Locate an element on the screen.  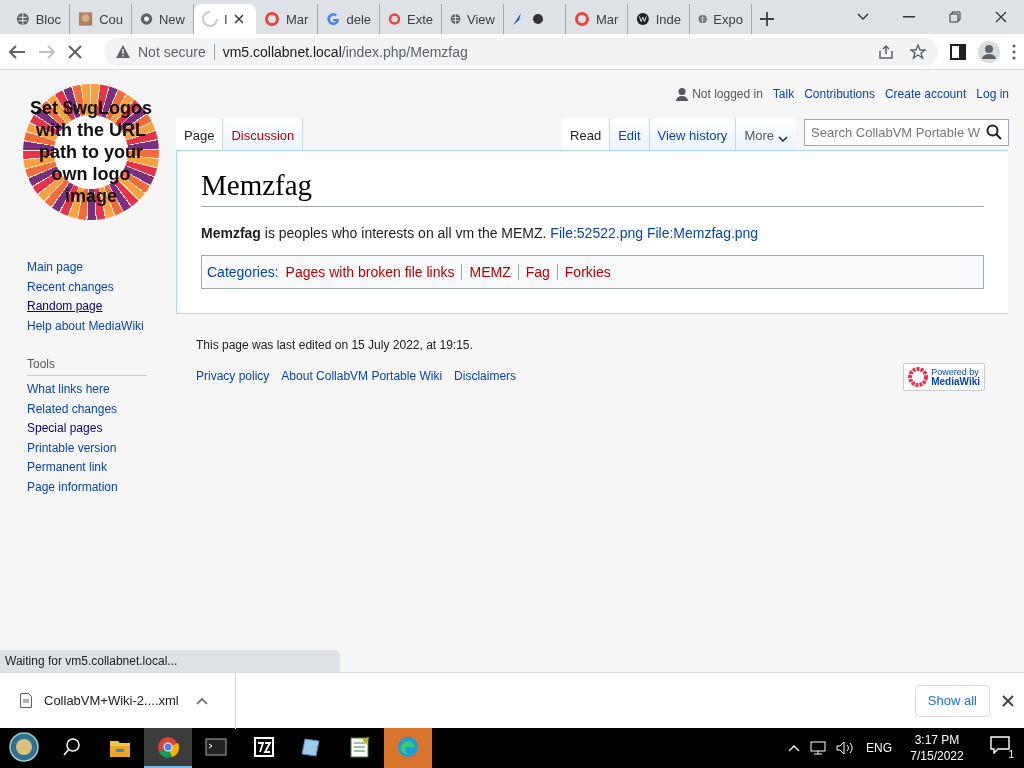
notebook-icon is located at coordinates (312, 747).